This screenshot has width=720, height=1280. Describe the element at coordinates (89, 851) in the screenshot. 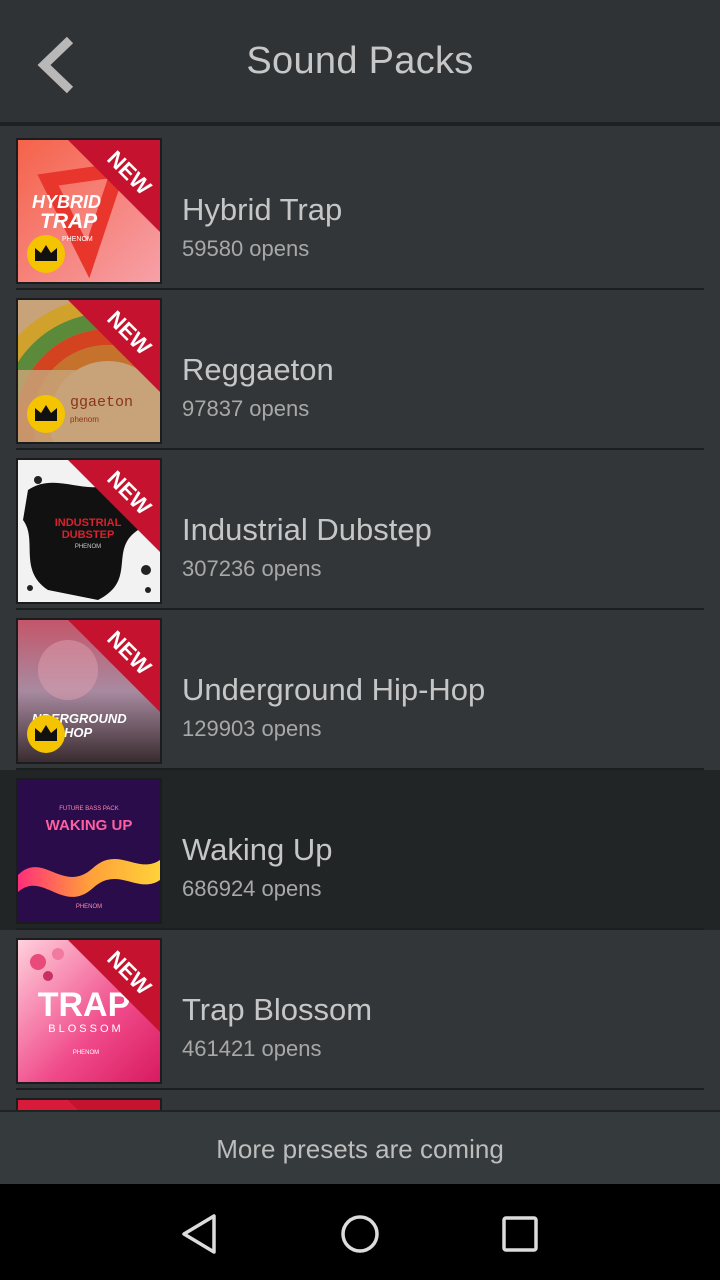

I see `pack-cover: FUTURE BASS PACK WAKING UP PHENOM` at that location.